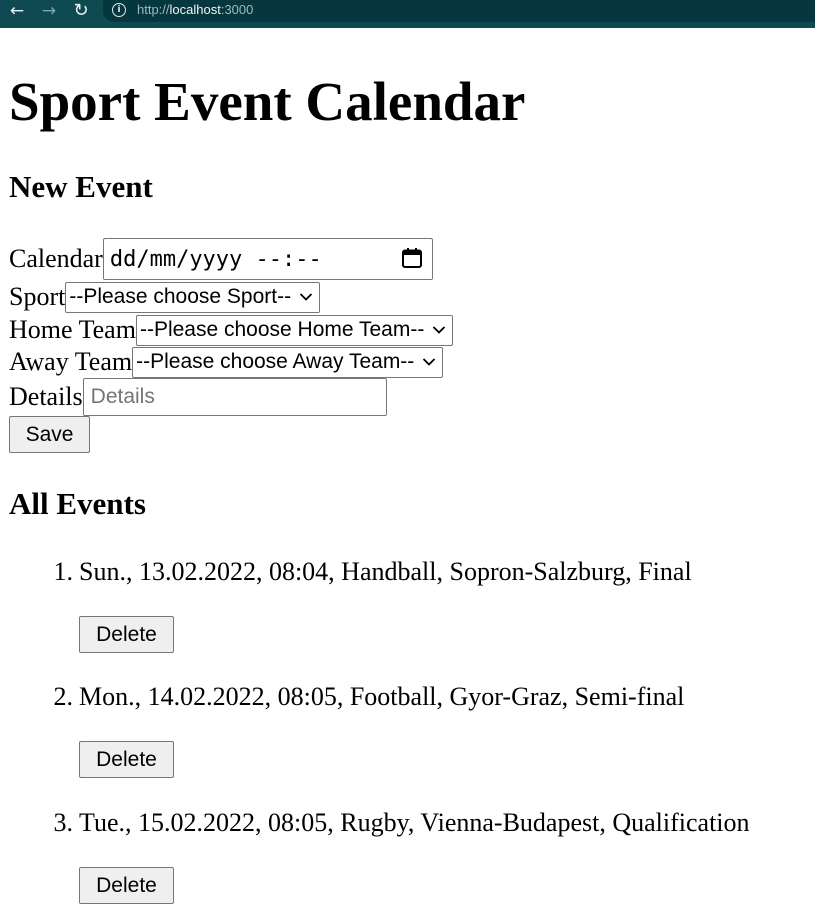 The image size is (815, 909). I want to click on away-team-select: --Please choose Away Team--, so click(288, 362).